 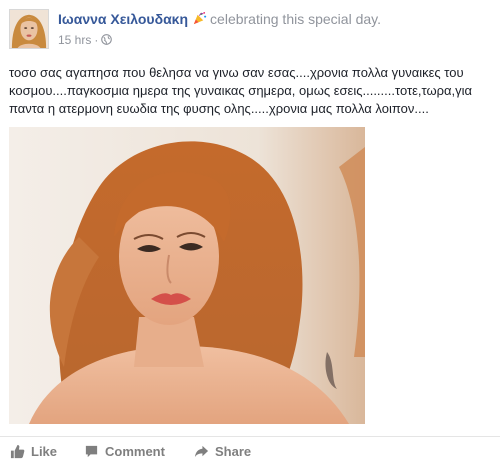 I want to click on post-meta: 15 hrs ·, so click(x=85, y=40).